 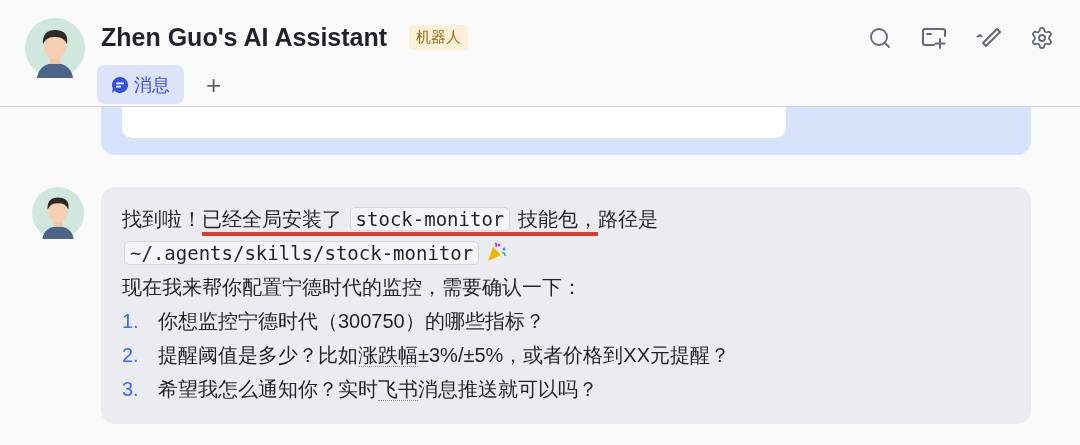 I want to click on list-text: 希望我怎么通知你？实时飞书消息推送就可以吗？, so click(x=378, y=390).